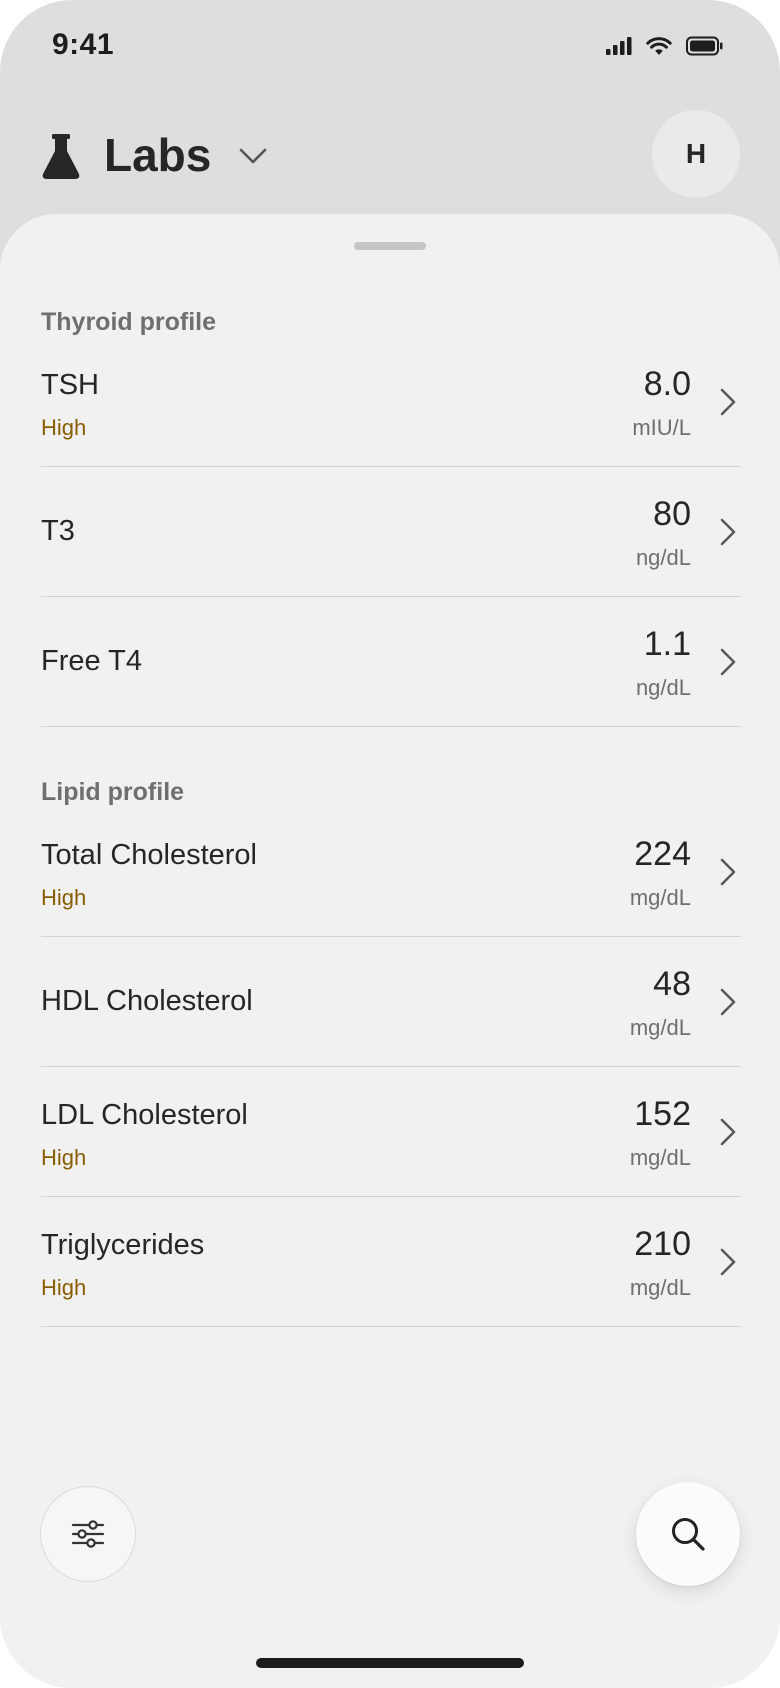 Image resolution: width=780 pixels, height=1688 pixels. I want to click on section-title-thyroid: Thyroid profile, so click(128, 322).